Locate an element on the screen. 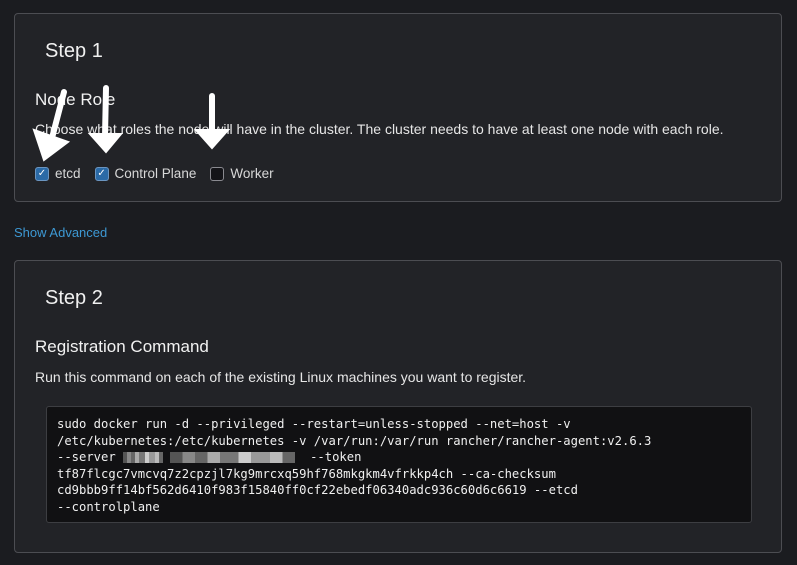 This screenshot has width=797, height=565. role-control-plane: ✓ Control Plane is located at coordinates (145, 173).